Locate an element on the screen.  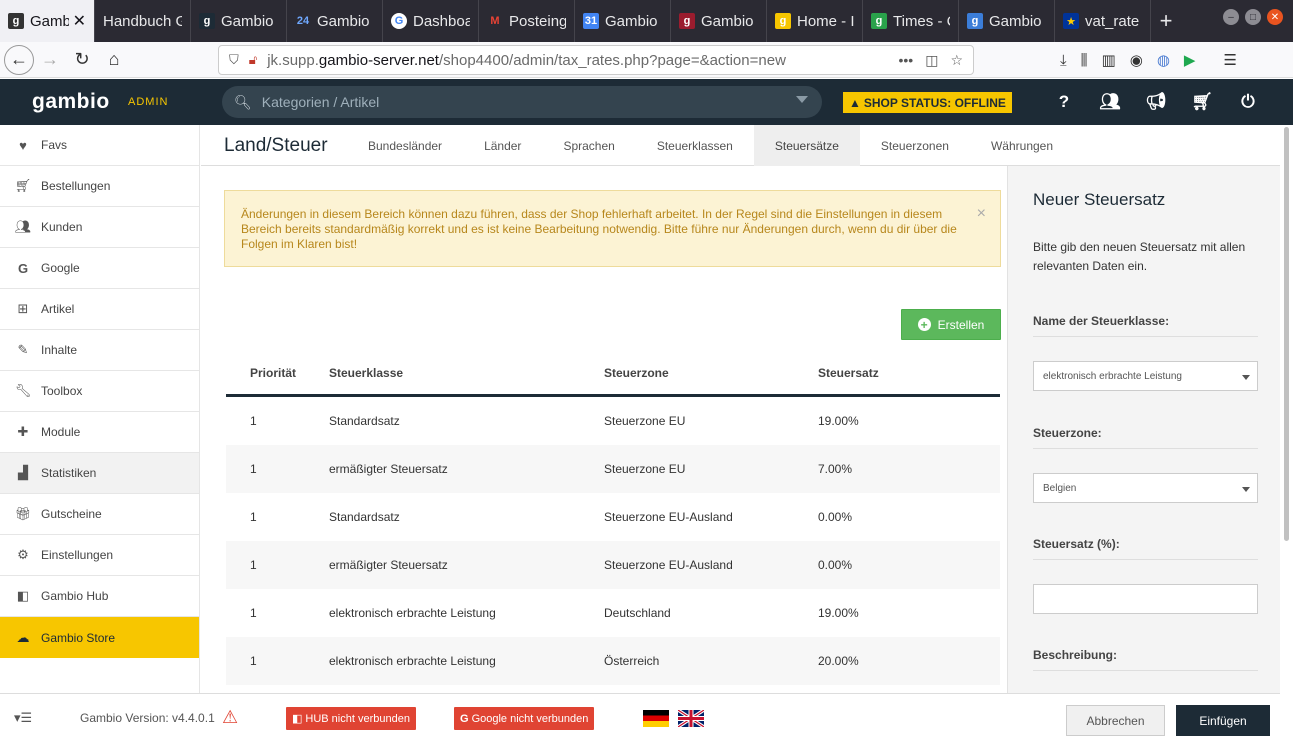
column-header: Priorität is located at coordinates (277, 373).